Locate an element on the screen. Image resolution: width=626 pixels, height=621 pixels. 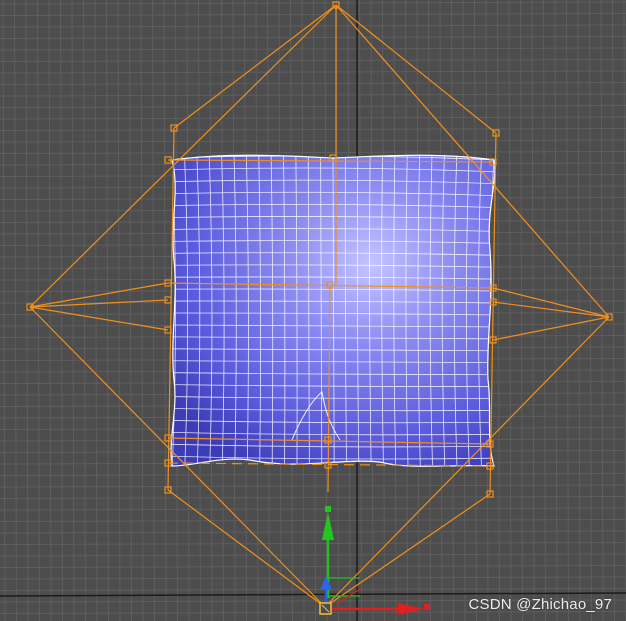
gizmo-y-arrow-icon is located at coordinates (328, 526).